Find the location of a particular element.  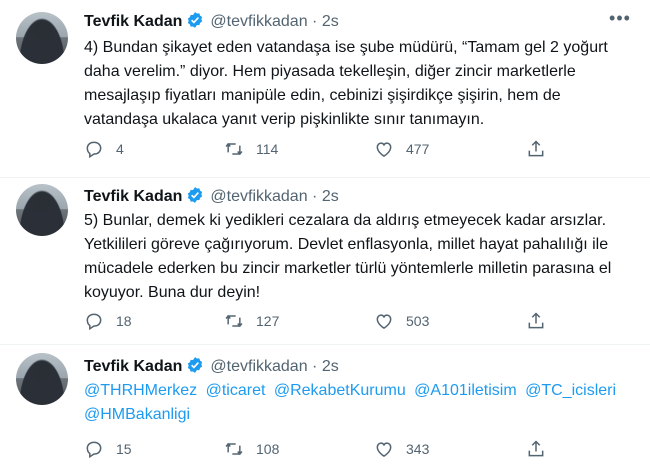

reply-count: 18 is located at coordinates (124, 321).